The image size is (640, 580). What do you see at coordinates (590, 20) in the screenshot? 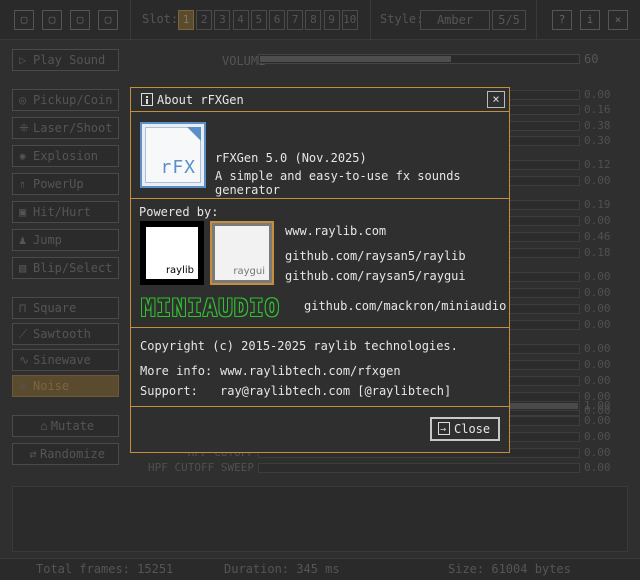
I see `info-icon: i` at bounding box center [590, 20].